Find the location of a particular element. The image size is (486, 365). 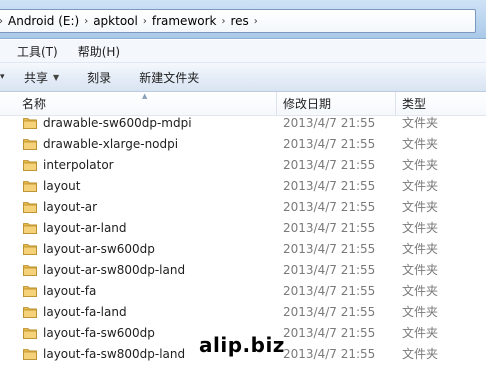

file-name: layout-fa-sw600dp is located at coordinates (99, 333).